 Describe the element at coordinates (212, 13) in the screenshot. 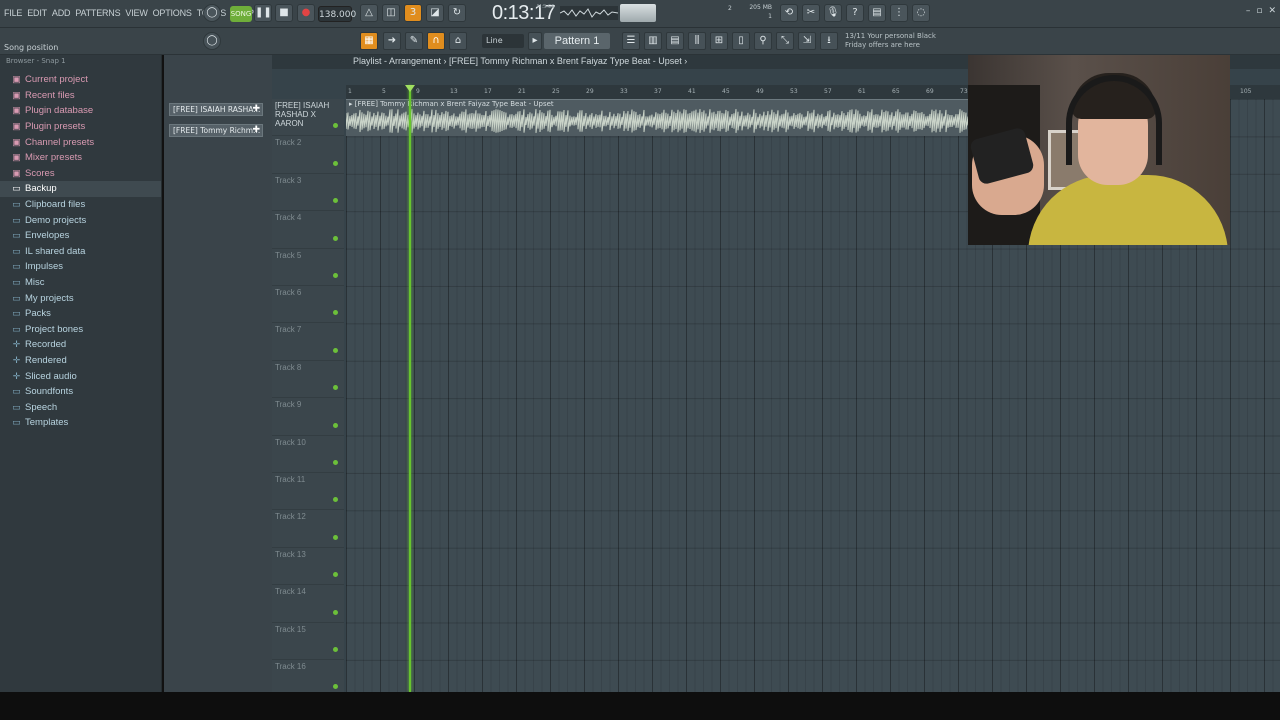

I see `master-volume-knob-icon: ◯` at that location.